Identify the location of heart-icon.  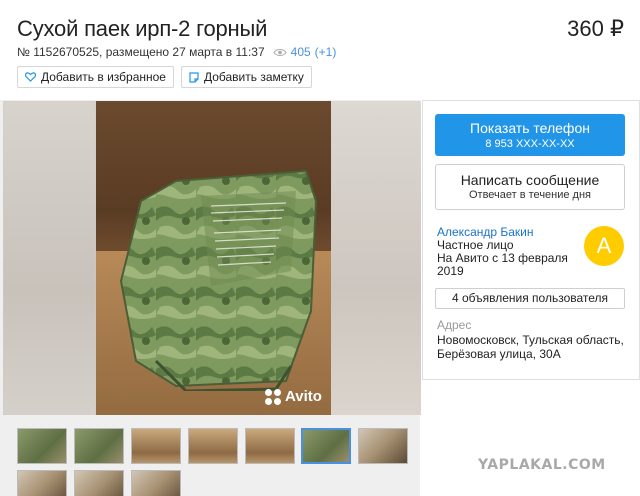
(30, 77).